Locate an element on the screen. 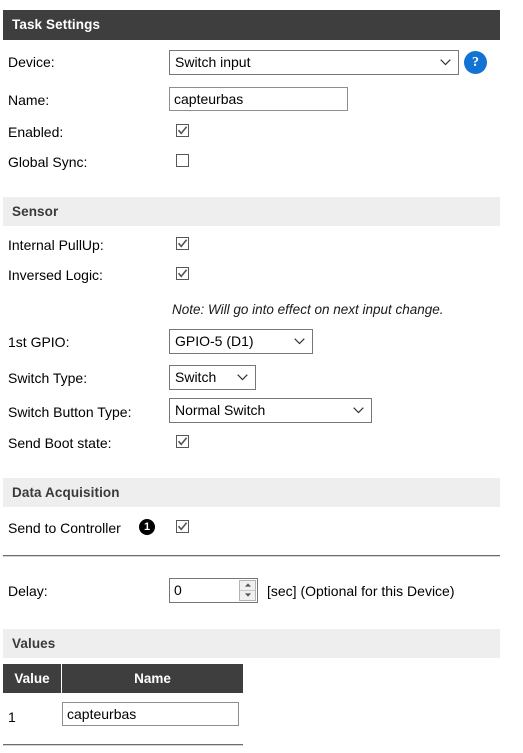 The image size is (523, 753). stepper-down-icon is located at coordinates (247, 596).